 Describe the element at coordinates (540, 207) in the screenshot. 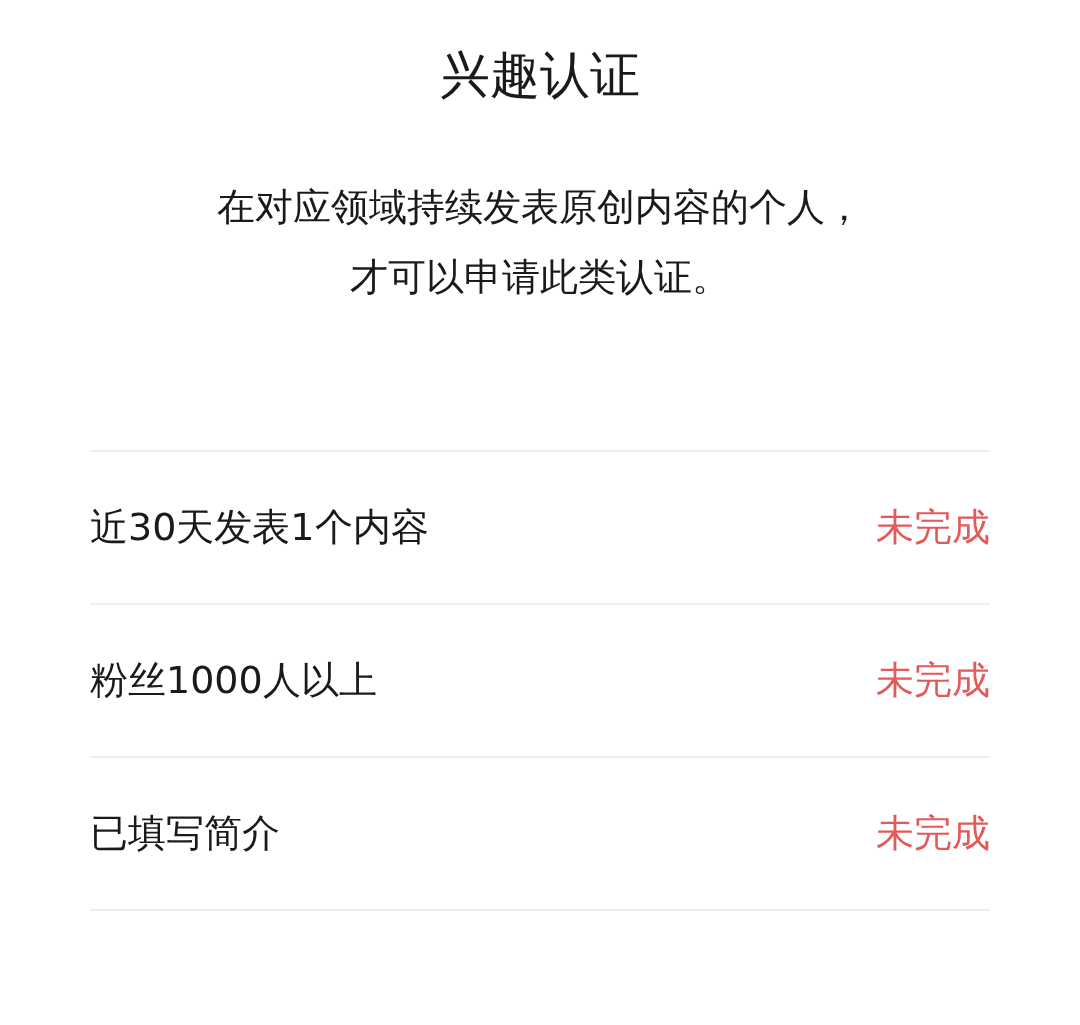

I see `description-text: 在对应领域持续发表原创内容的个人，` at that location.